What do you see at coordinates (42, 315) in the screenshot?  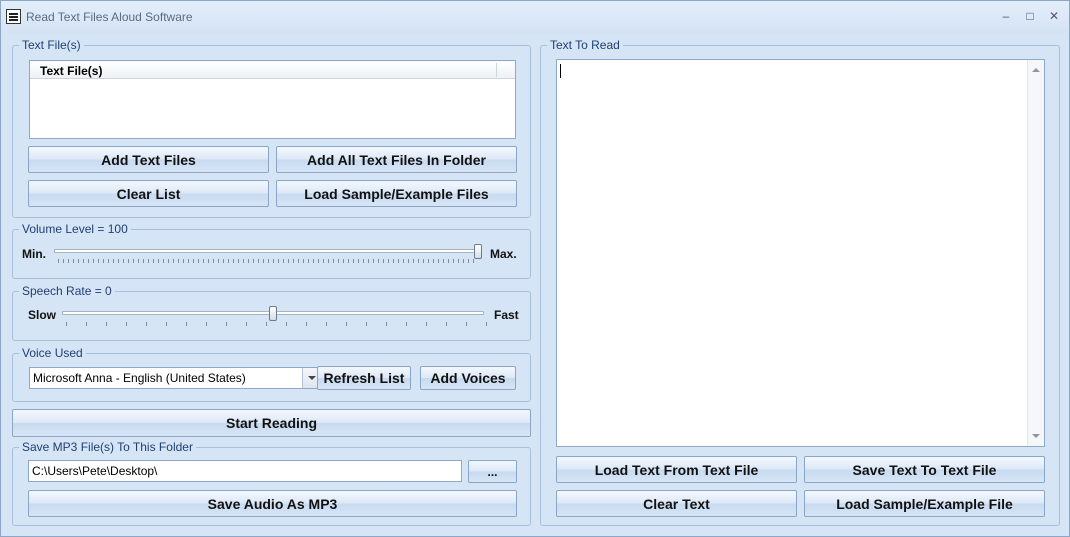 I see `speech-rate-slow-label: Slow` at bounding box center [42, 315].